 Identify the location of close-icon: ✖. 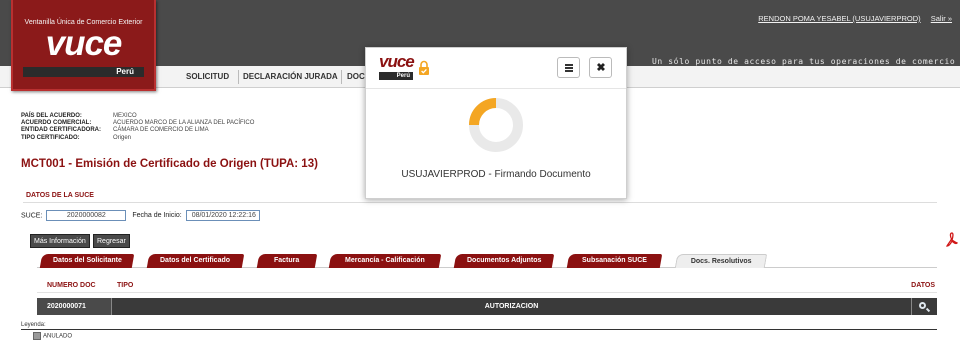
(601, 68).